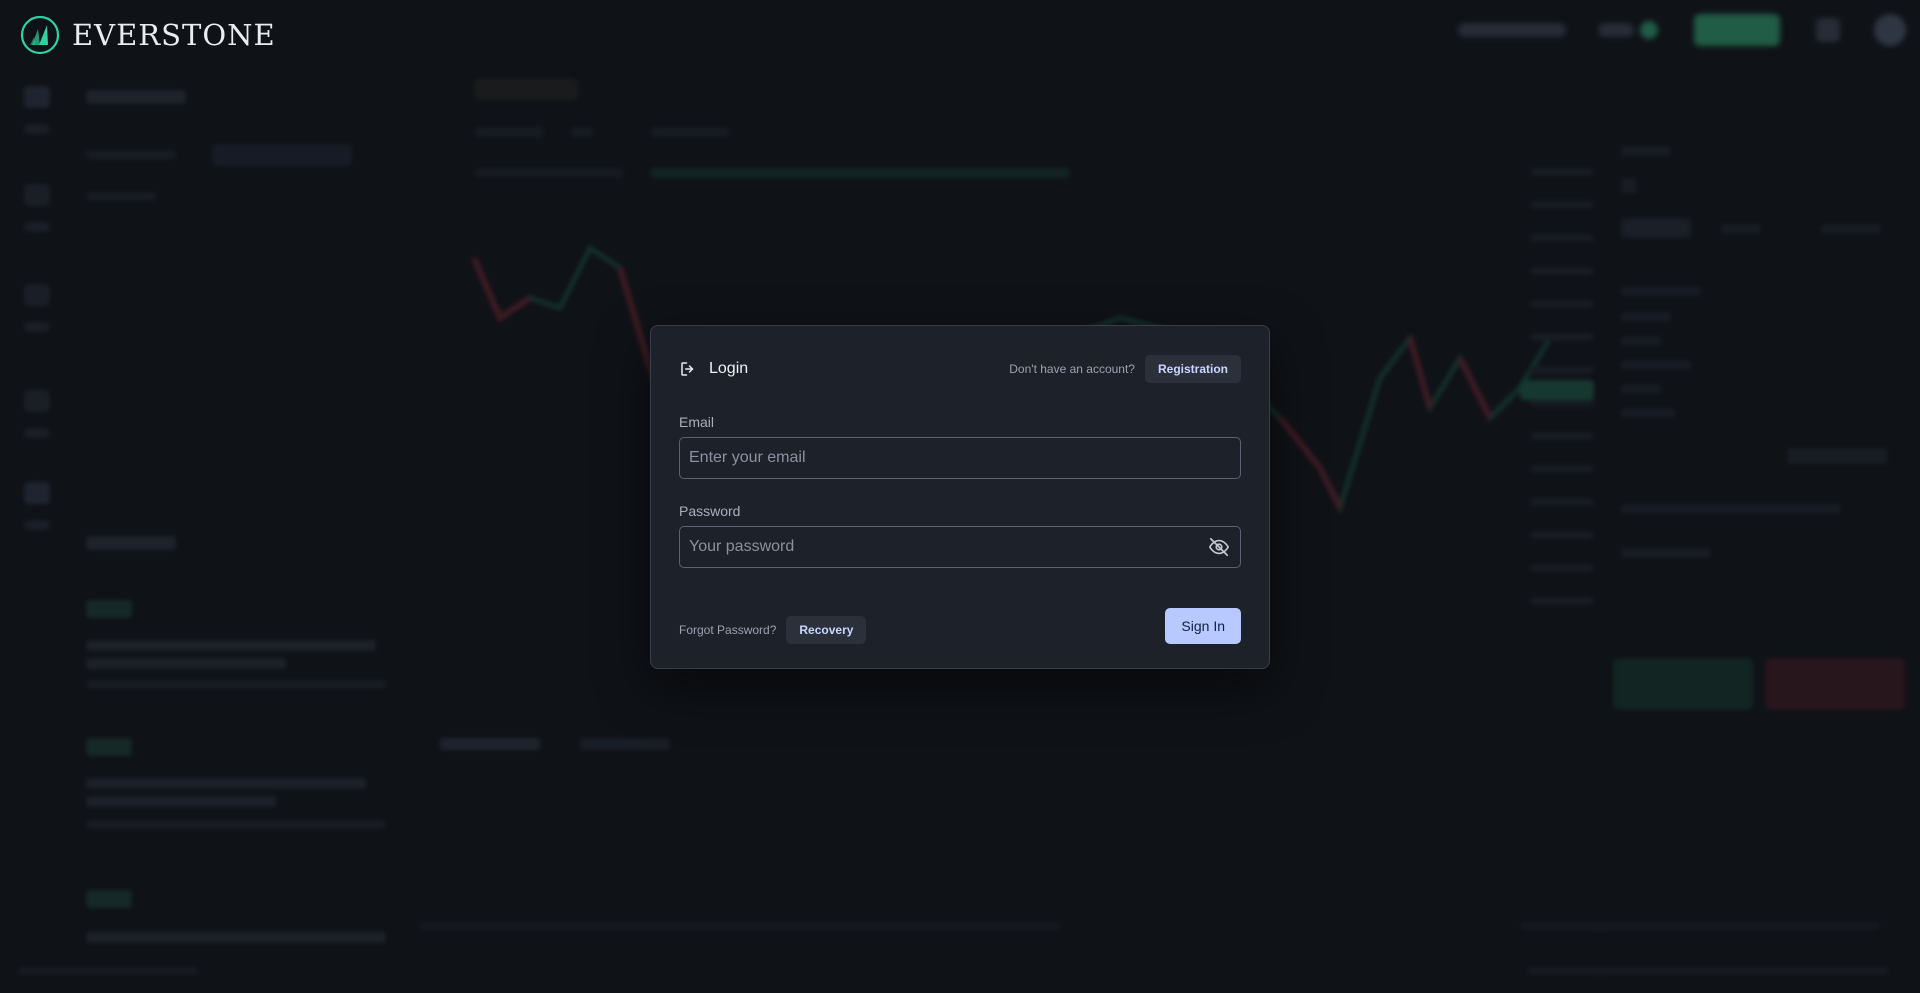  What do you see at coordinates (729, 368) in the screenshot?
I see `login-title: Login` at bounding box center [729, 368].